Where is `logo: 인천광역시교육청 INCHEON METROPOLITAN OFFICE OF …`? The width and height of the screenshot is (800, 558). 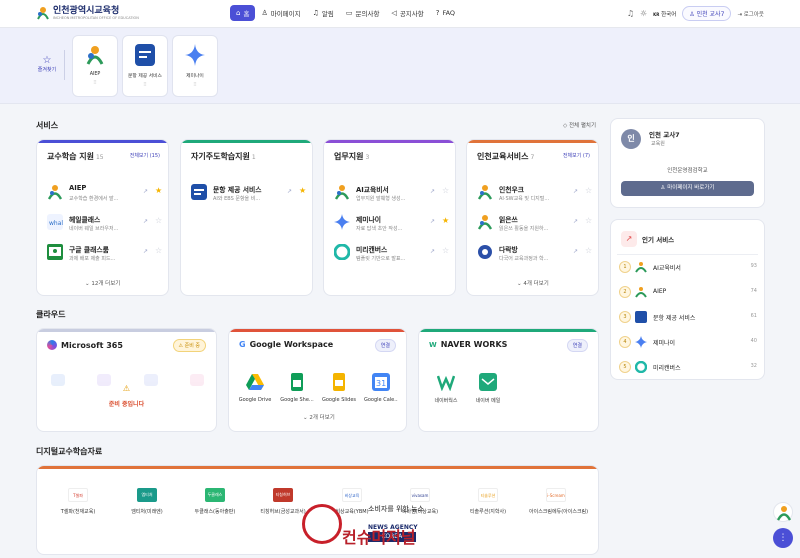
logo: 인천광역시교육청 INCHEON METROPOLITAN OFFICE OF … is located at coordinates (87, 13).